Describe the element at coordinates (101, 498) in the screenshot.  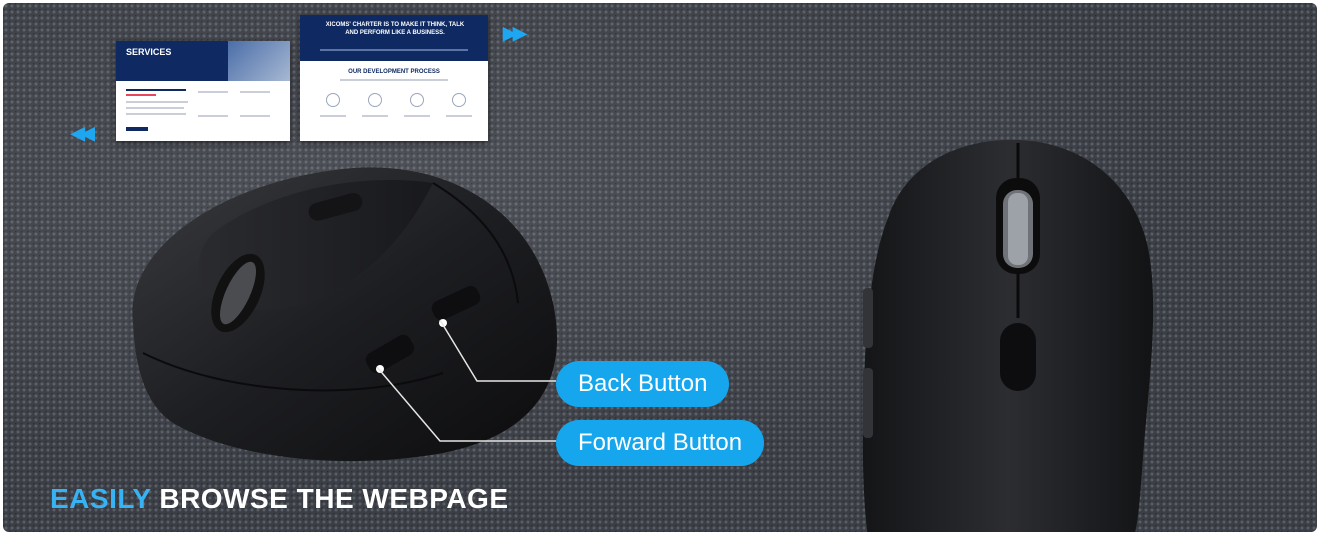
I see `headline-accent-word: EASILY` at that location.